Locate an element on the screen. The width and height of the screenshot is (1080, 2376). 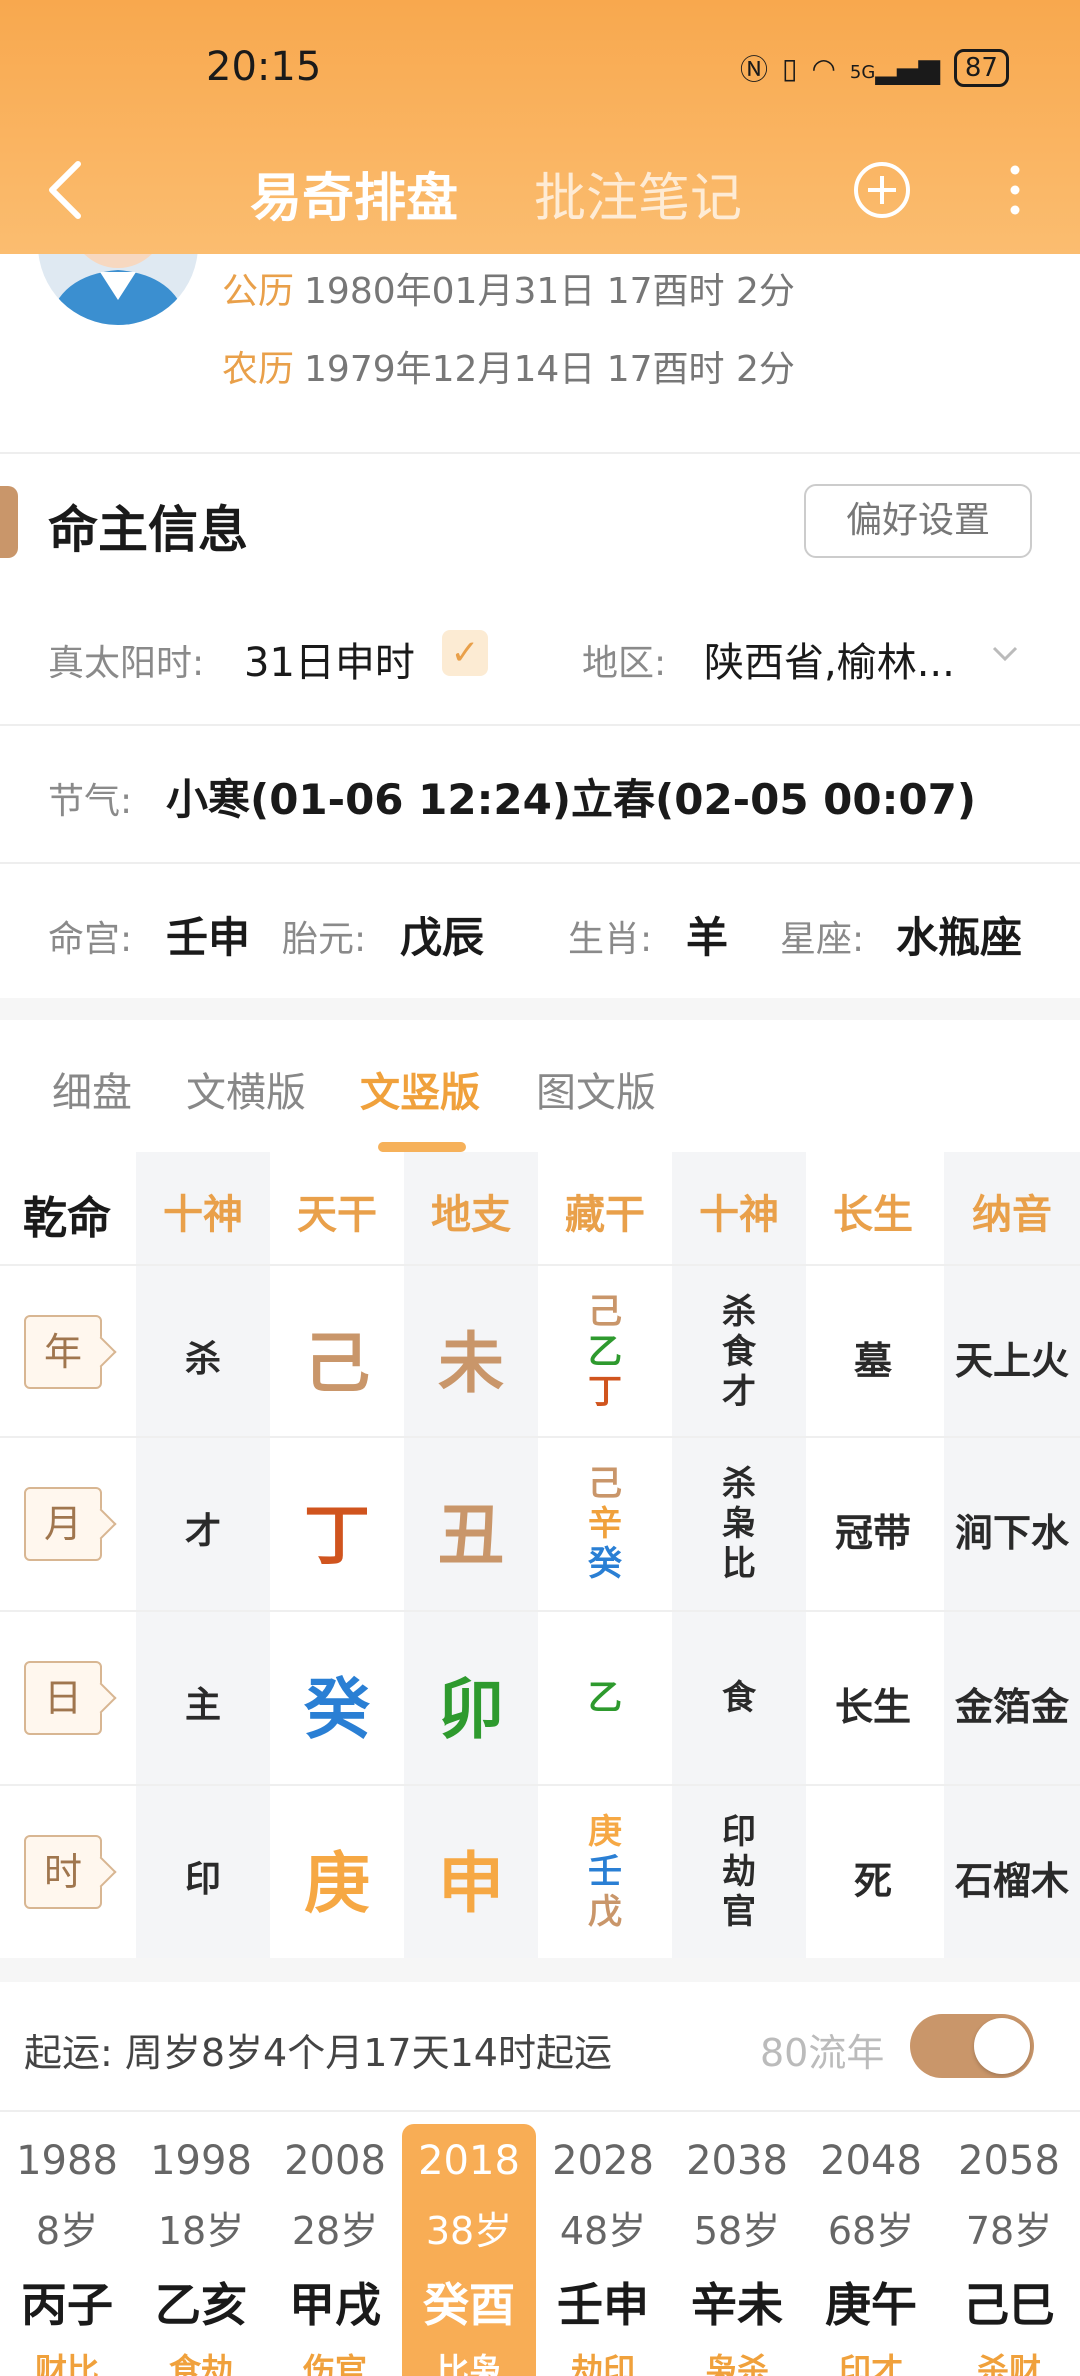
cell-dizhi: 申 is located at coordinates (471, 1883).